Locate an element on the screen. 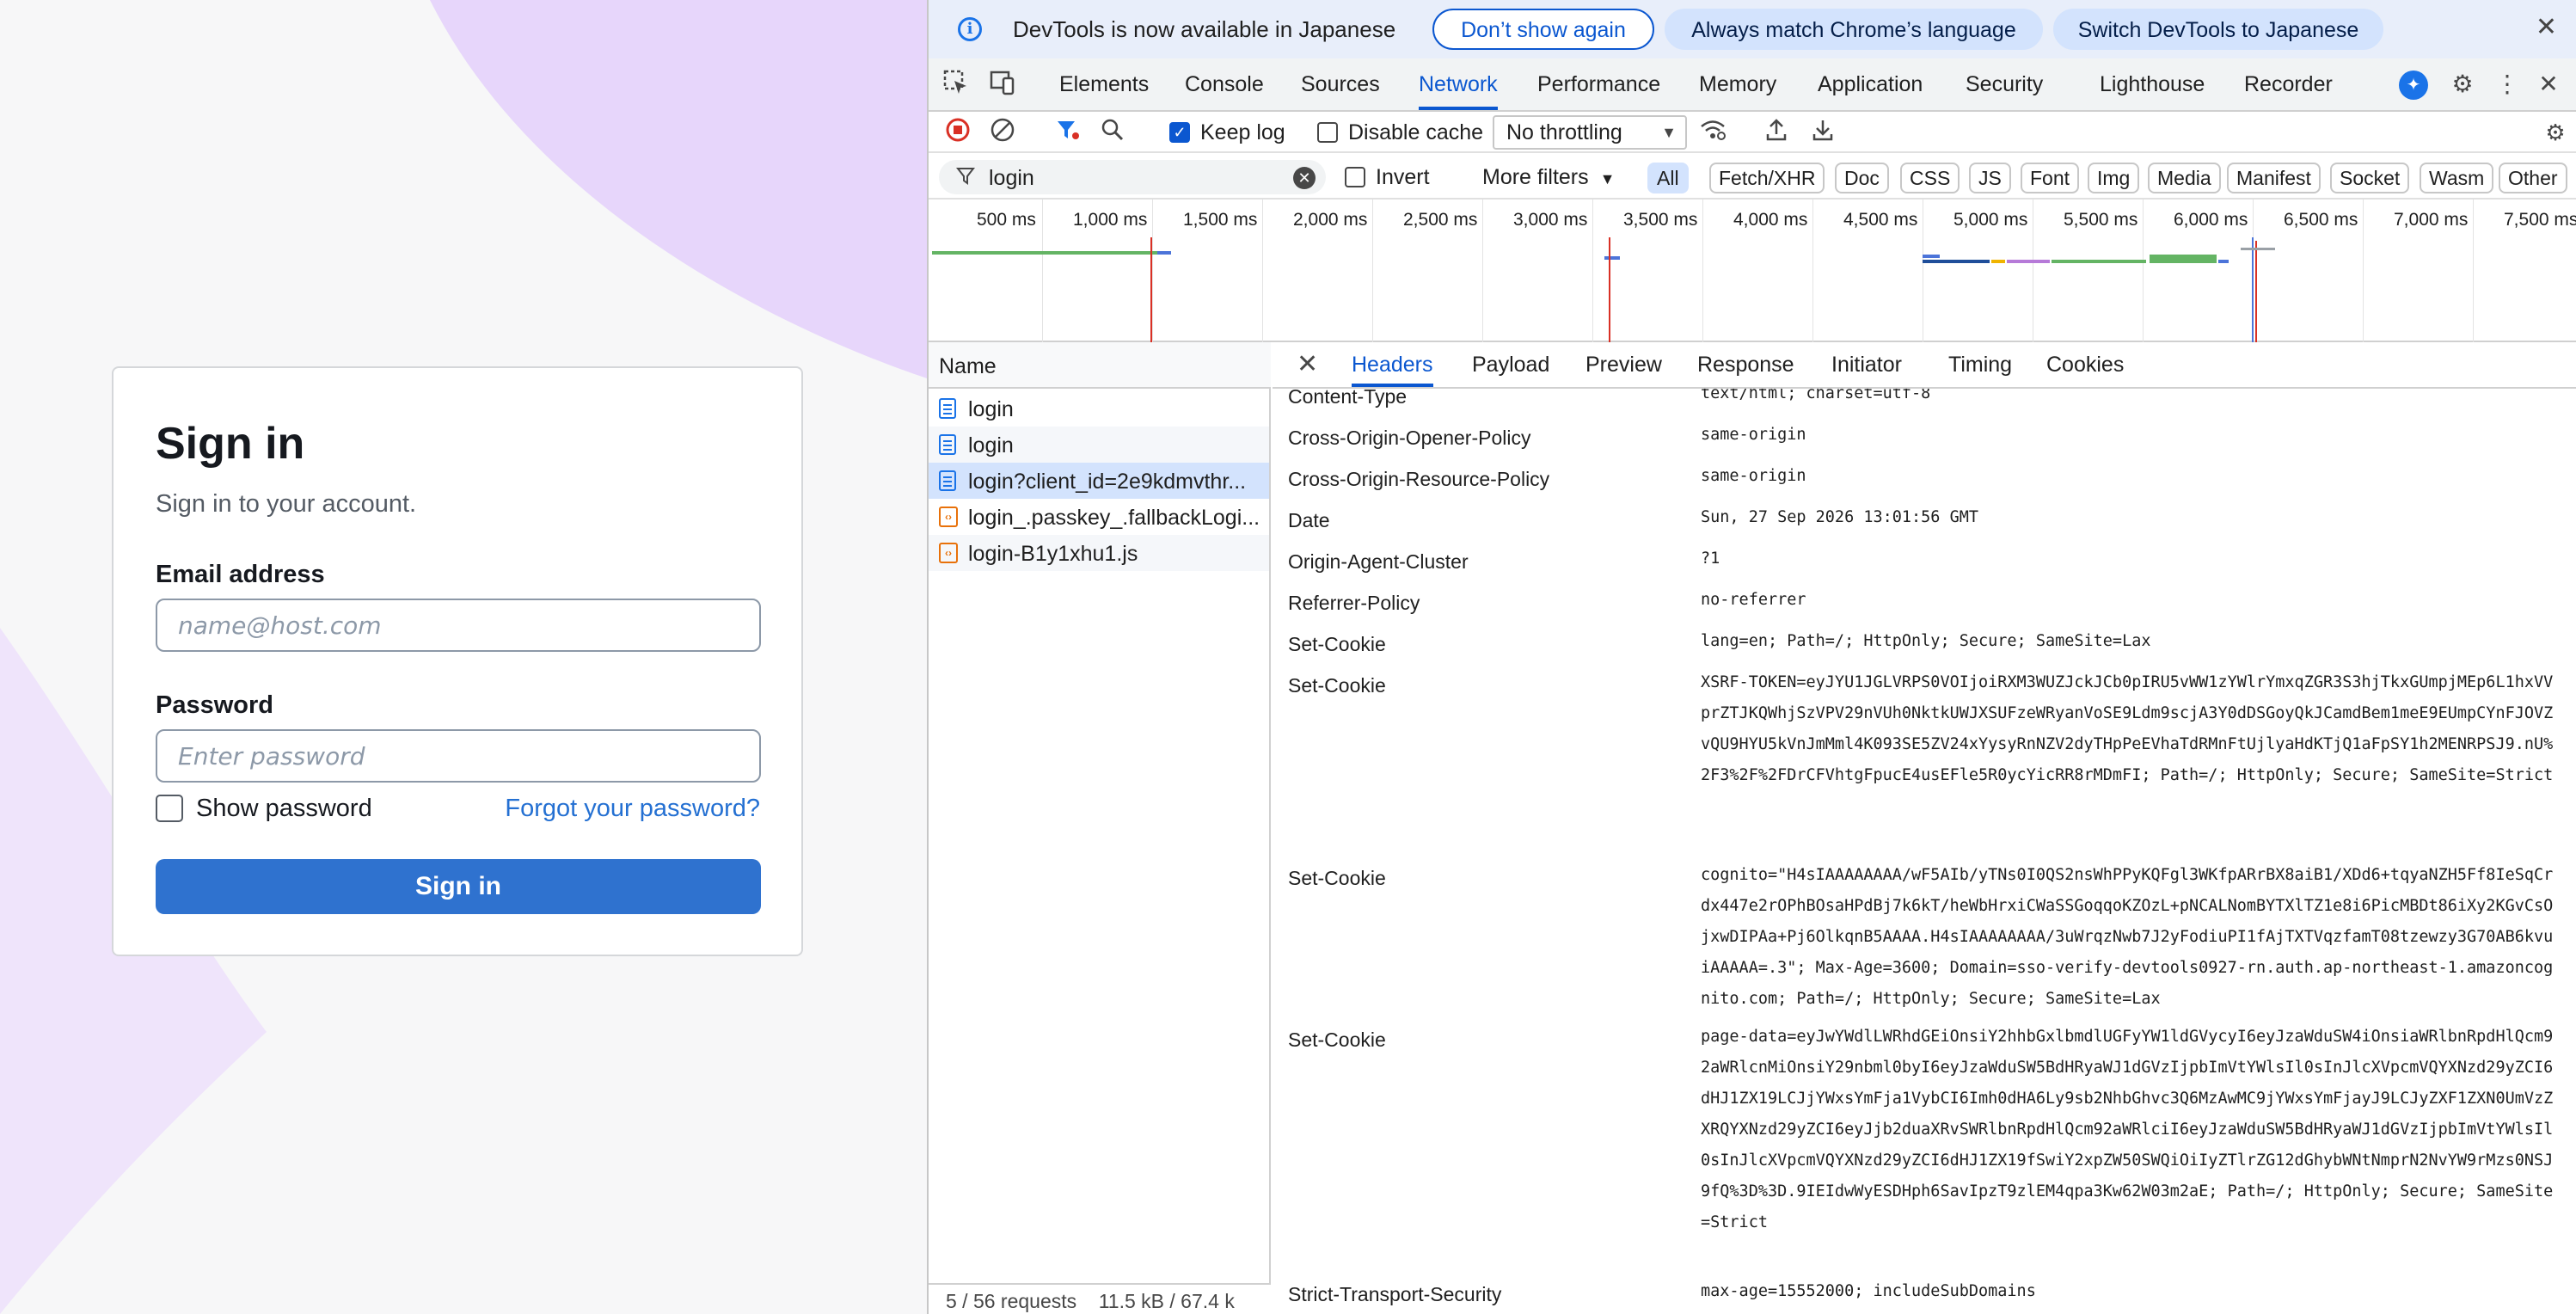 The width and height of the screenshot is (2576, 1314). request-row: ‹› login-B1y1xhu1.js is located at coordinates (1099, 553).